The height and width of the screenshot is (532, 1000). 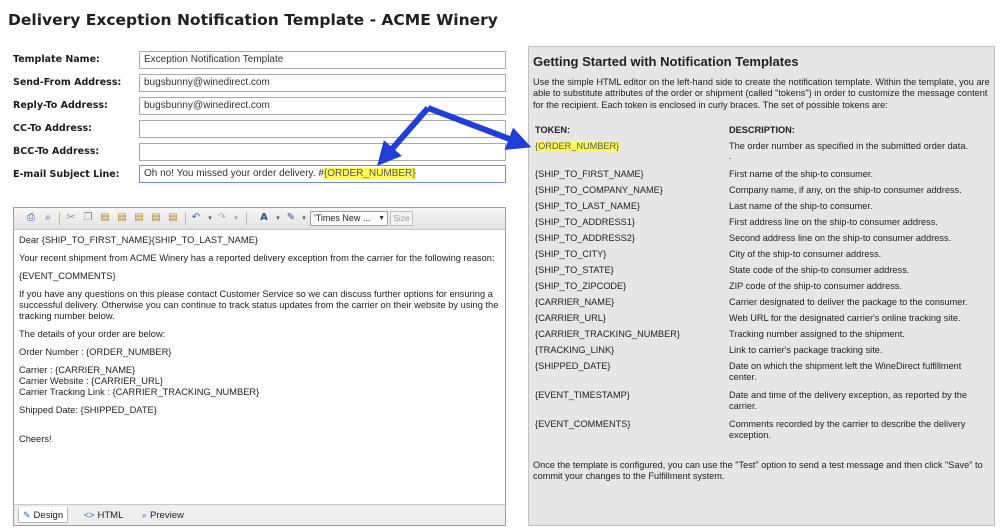 What do you see at coordinates (369, 173) in the screenshot?
I see `subject-token-highlight: {ORDER_NUMBER}` at bounding box center [369, 173].